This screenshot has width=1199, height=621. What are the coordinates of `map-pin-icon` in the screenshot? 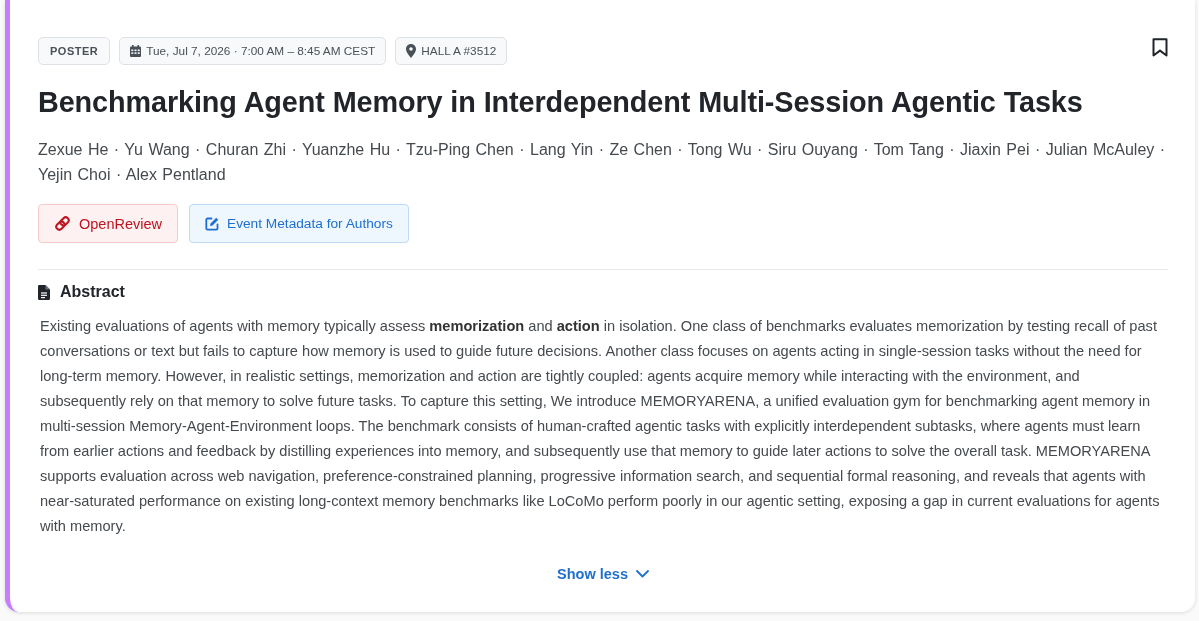 It's located at (411, 51).